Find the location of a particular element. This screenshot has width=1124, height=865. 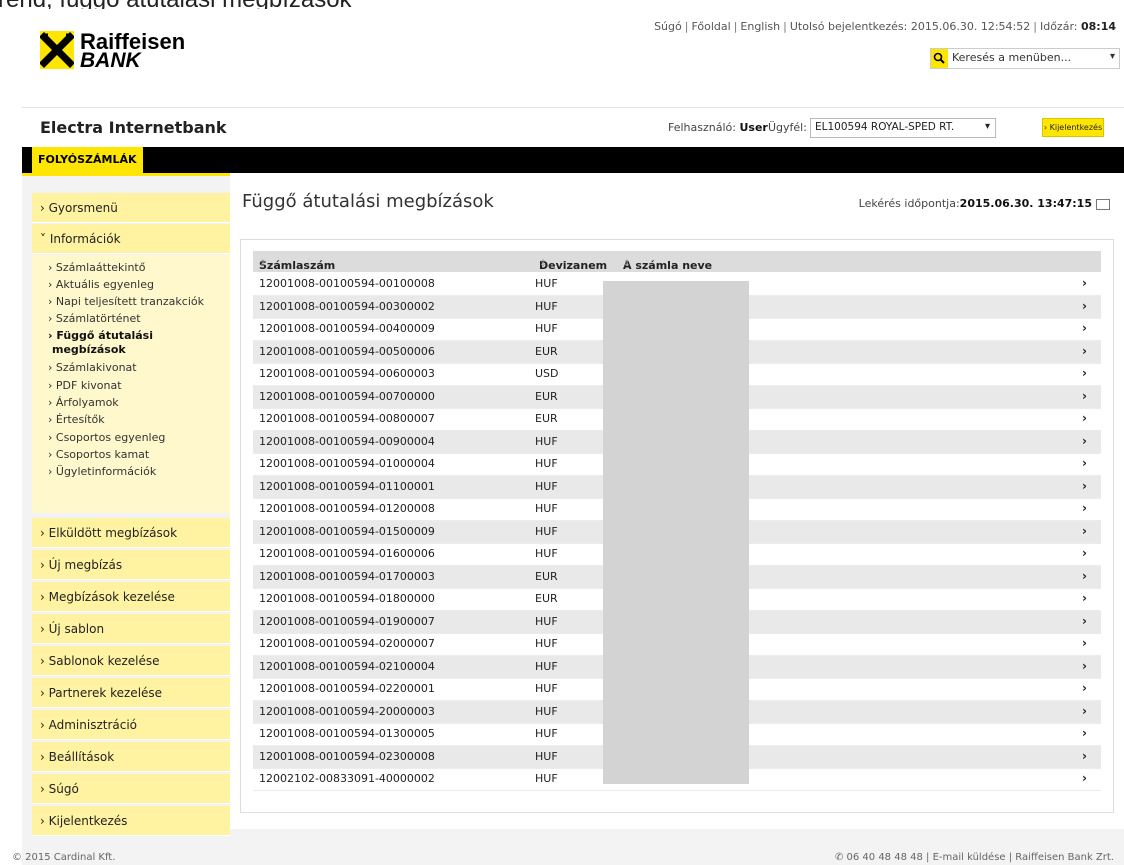

user-label: Felhasználó: is located at coordinates (702, 127).